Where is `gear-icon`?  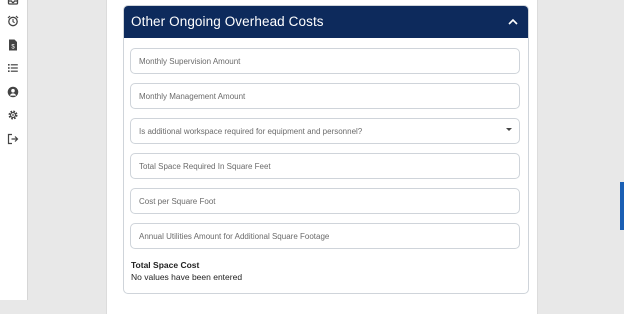 gear-icon is located at coordinates (13, 115).